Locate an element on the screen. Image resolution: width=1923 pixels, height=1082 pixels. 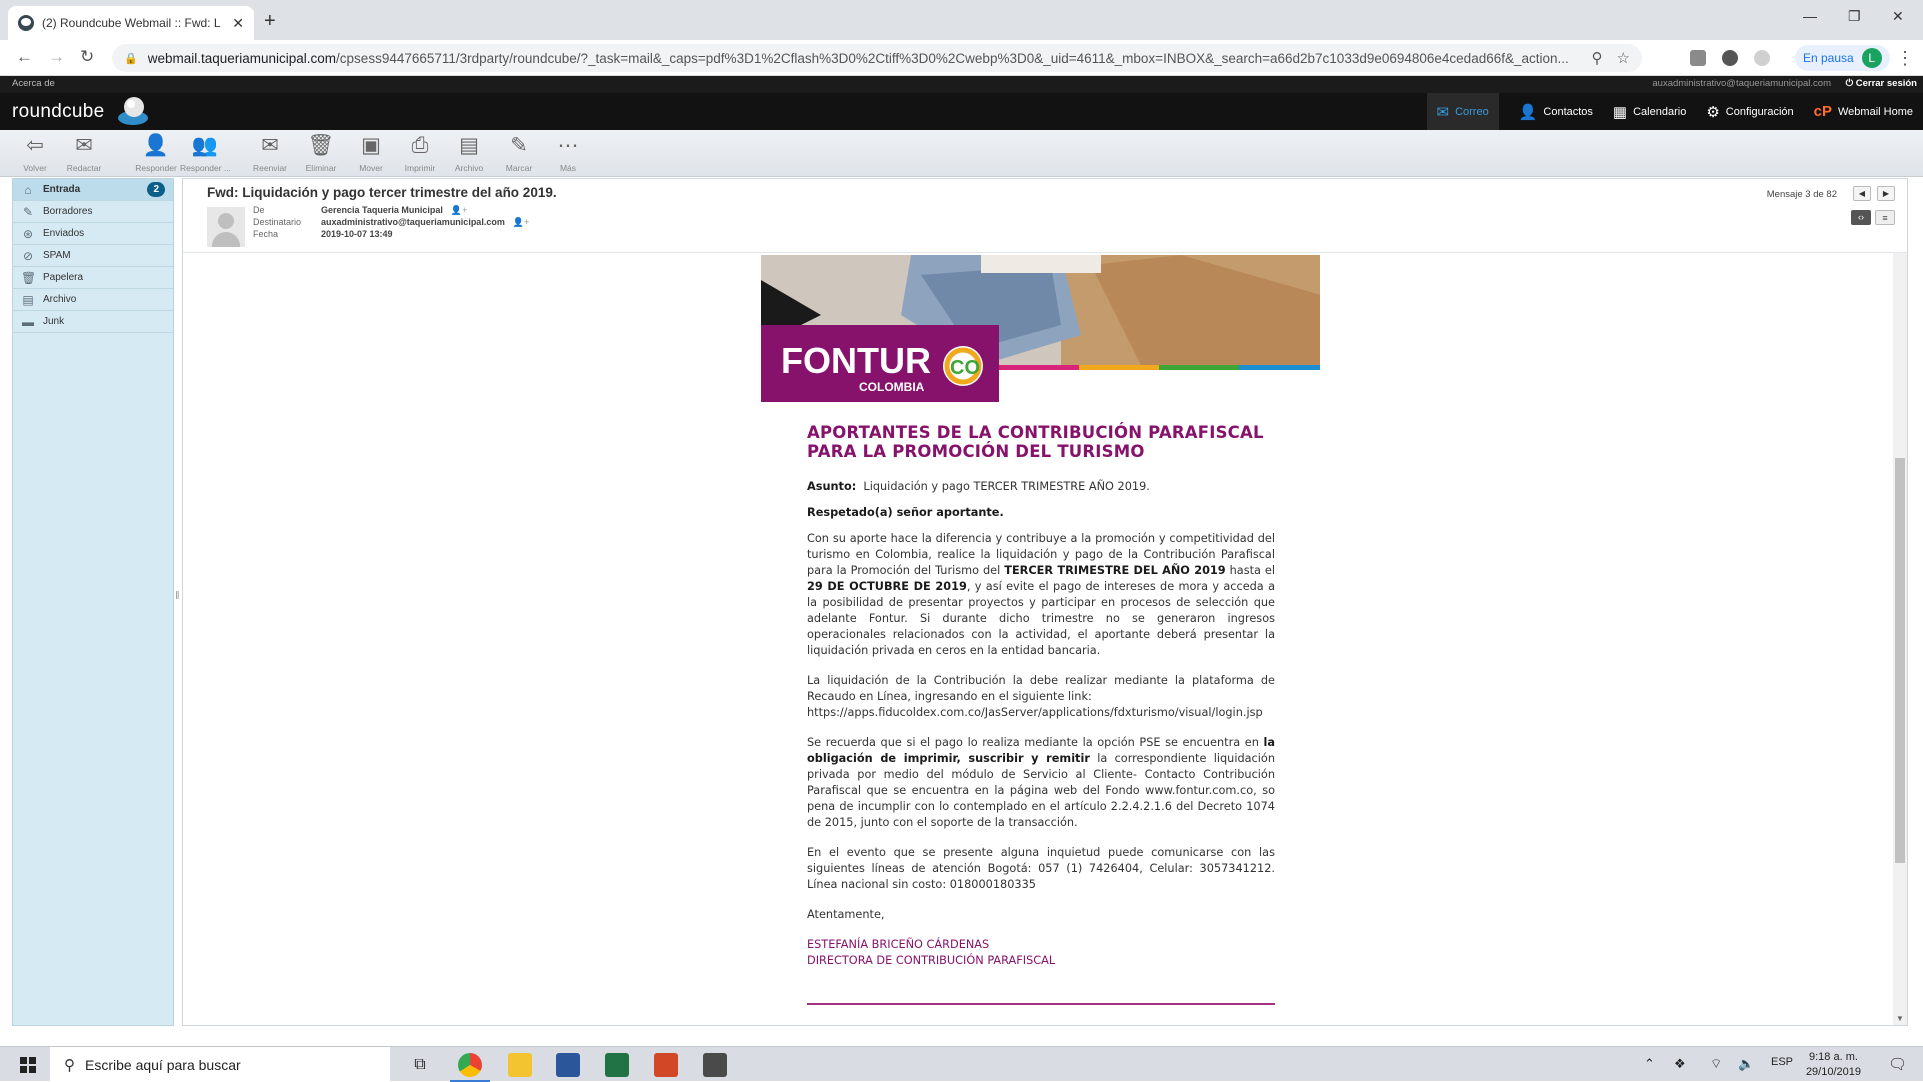
volume-icon: 🔈 is located at coordinates (1746, 1064).